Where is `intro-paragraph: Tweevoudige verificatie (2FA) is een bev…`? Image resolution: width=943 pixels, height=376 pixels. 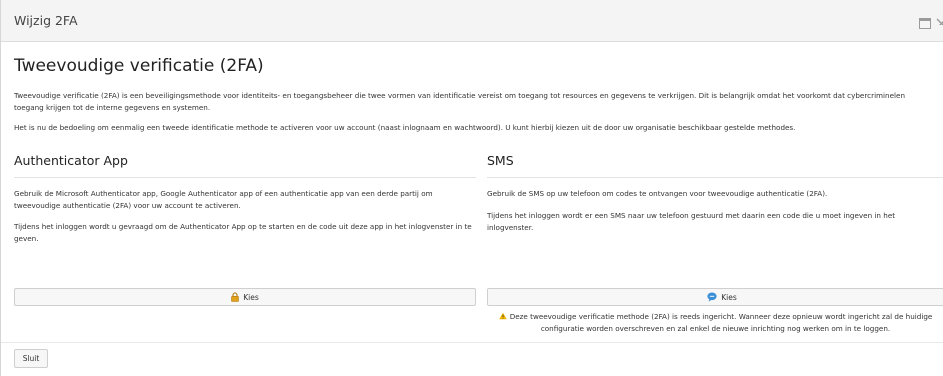
intro-paragraph: Tweevoudige verificatie (2FA) is een bev… is located at coordinates (460, 101).